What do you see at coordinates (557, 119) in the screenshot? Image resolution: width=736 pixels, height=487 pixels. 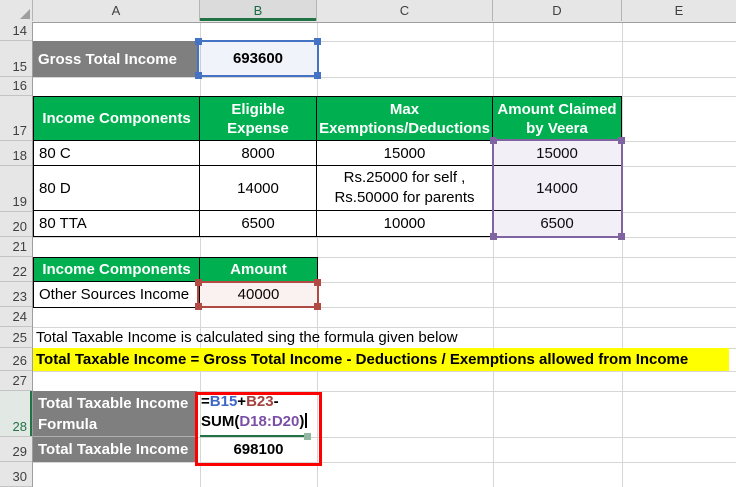 I see `deductions-header-amount-claimed: Amount Claimed by Veera` at bounding box center [557, 119].